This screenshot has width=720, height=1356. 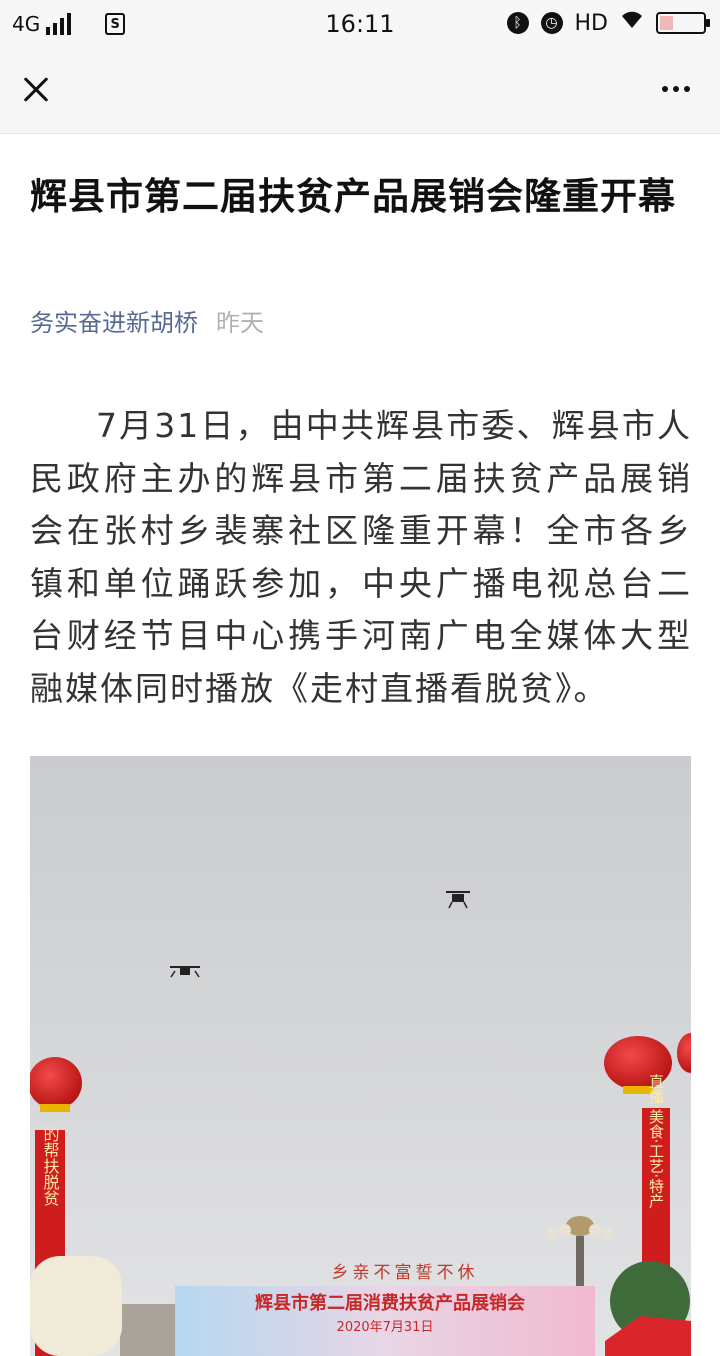 What do you see at coordinates (683, 23) in the screenshot?
I see `battery-icon` at bounding box center [683, 23].